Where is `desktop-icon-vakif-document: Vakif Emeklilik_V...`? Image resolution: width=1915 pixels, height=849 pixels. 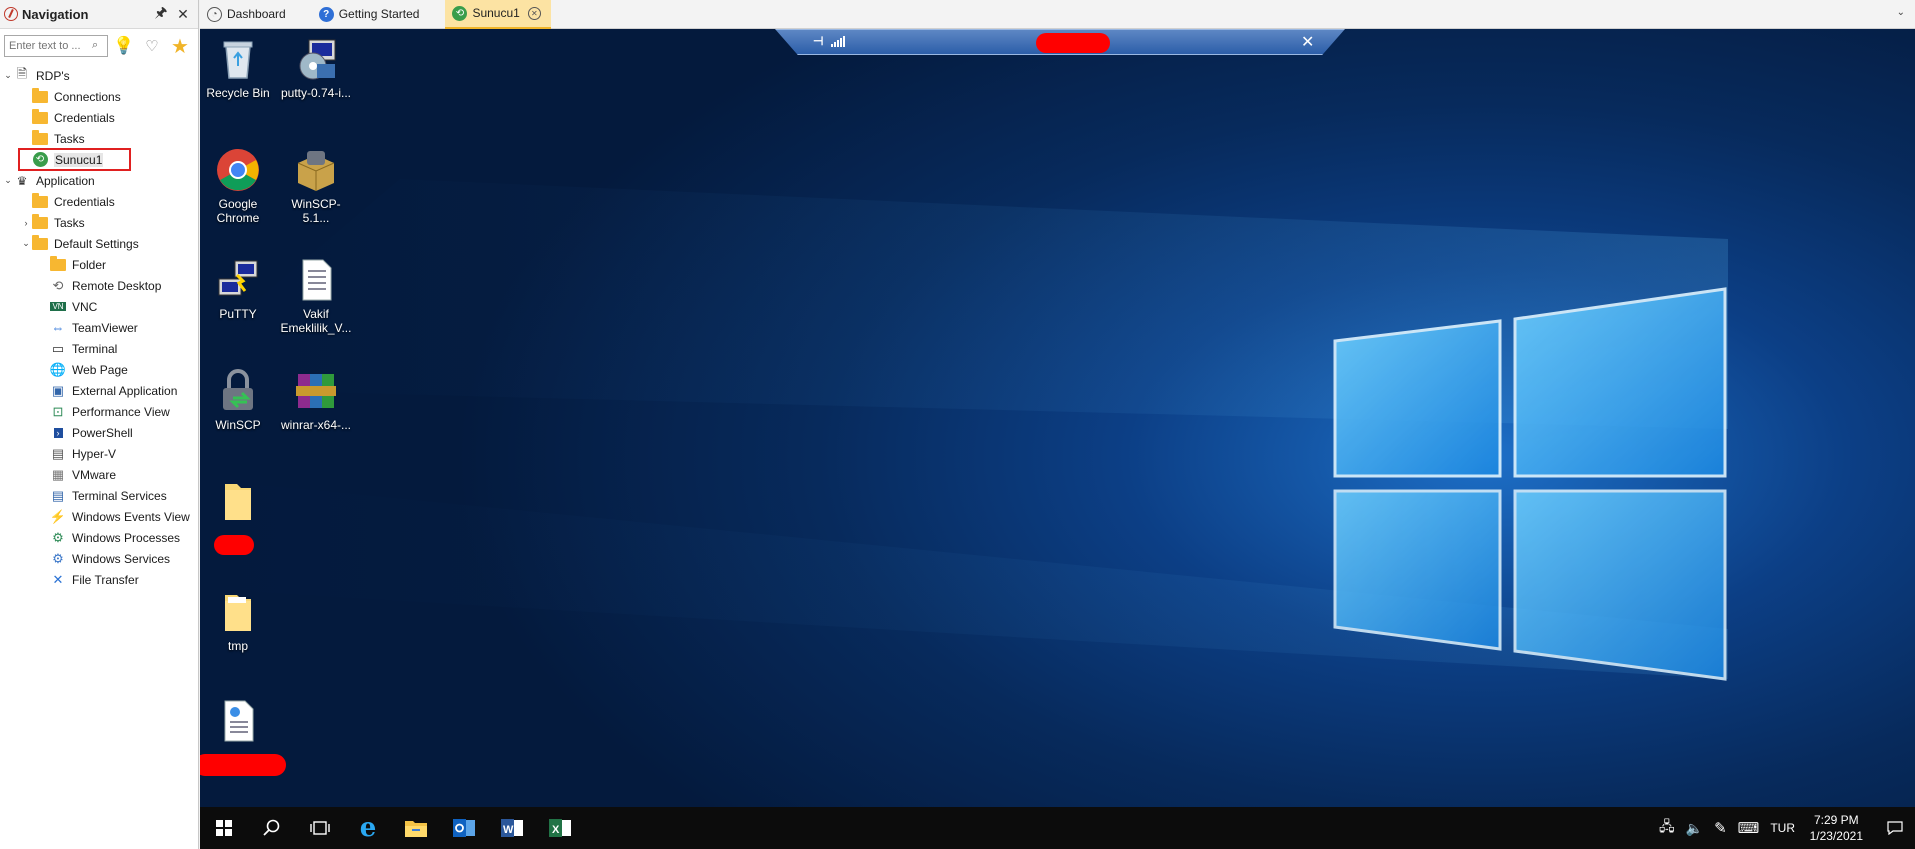
desktop-icon-vakif-document: Vakif Emeklilik_V... is located at coordinates (316, 296).